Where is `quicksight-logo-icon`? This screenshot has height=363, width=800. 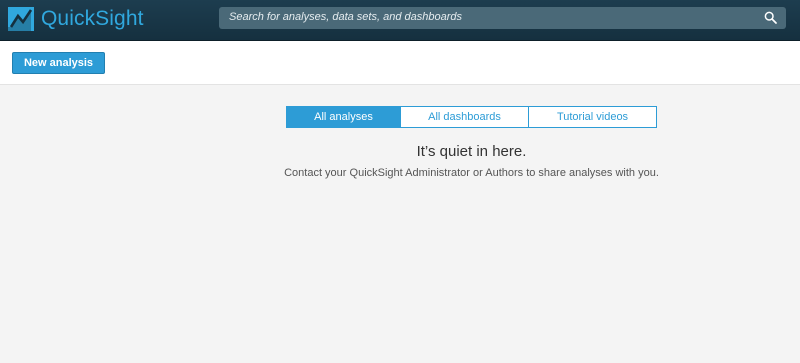 quicksight-logo-icon is located at coordinates (21, 19).